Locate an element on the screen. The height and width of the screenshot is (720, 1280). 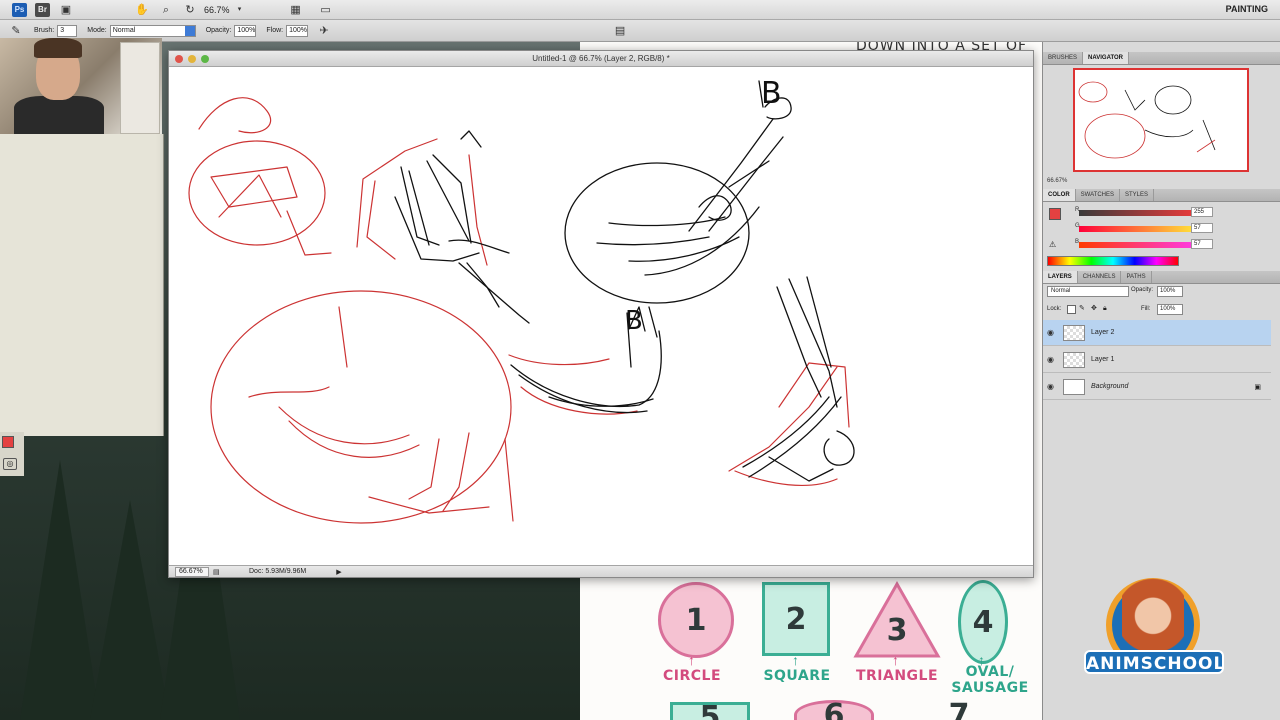
navigator-zoom-value: 66.67% is located at coordinates (1057, 181).